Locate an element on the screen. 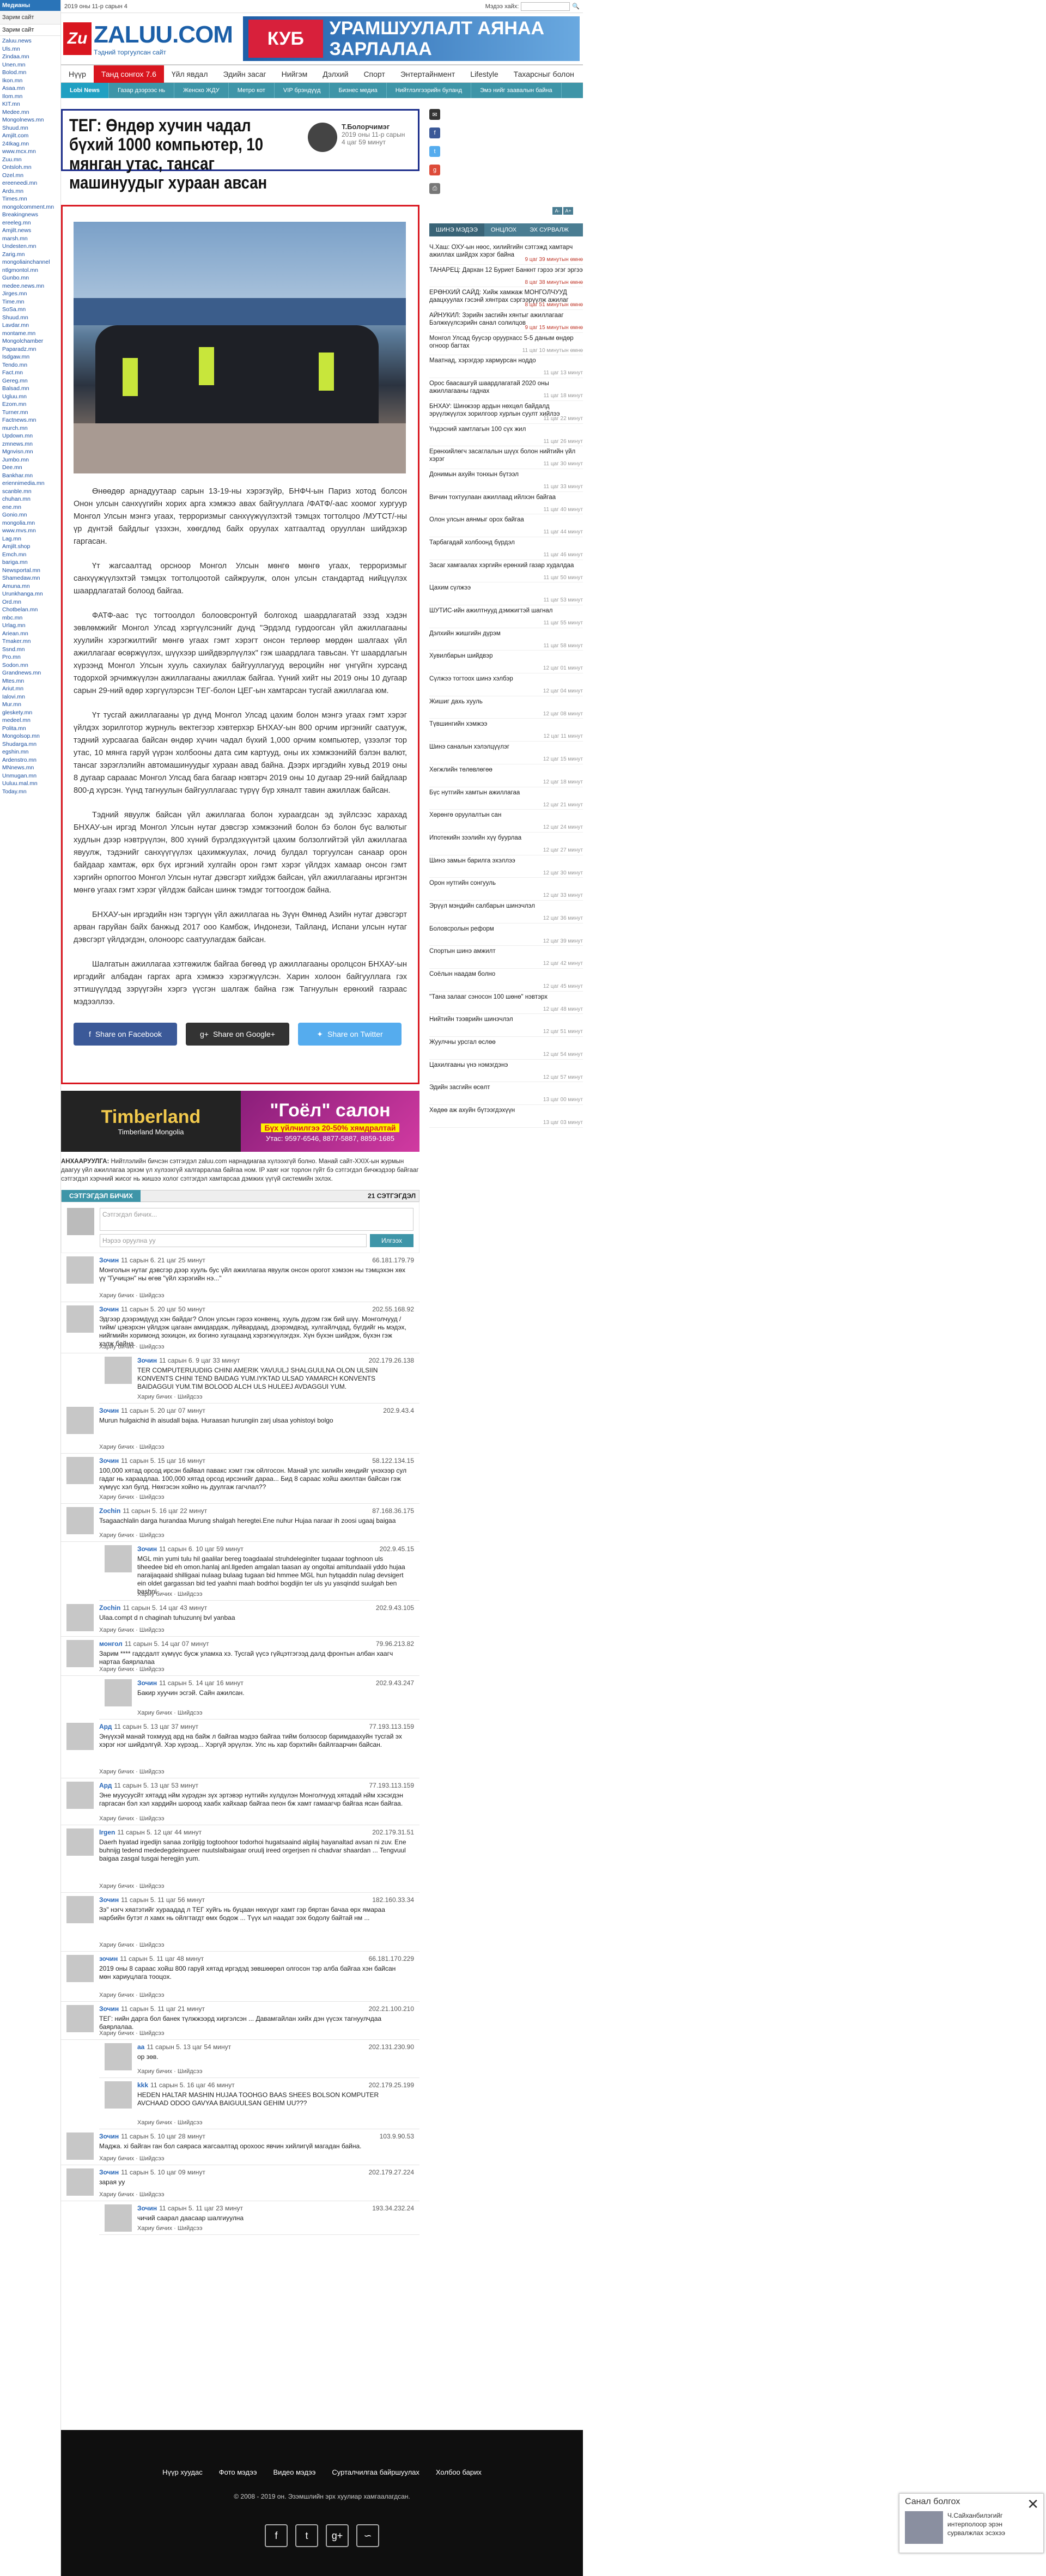  nav-item: Тахарсныг болон is located at coordinates (544, 74).